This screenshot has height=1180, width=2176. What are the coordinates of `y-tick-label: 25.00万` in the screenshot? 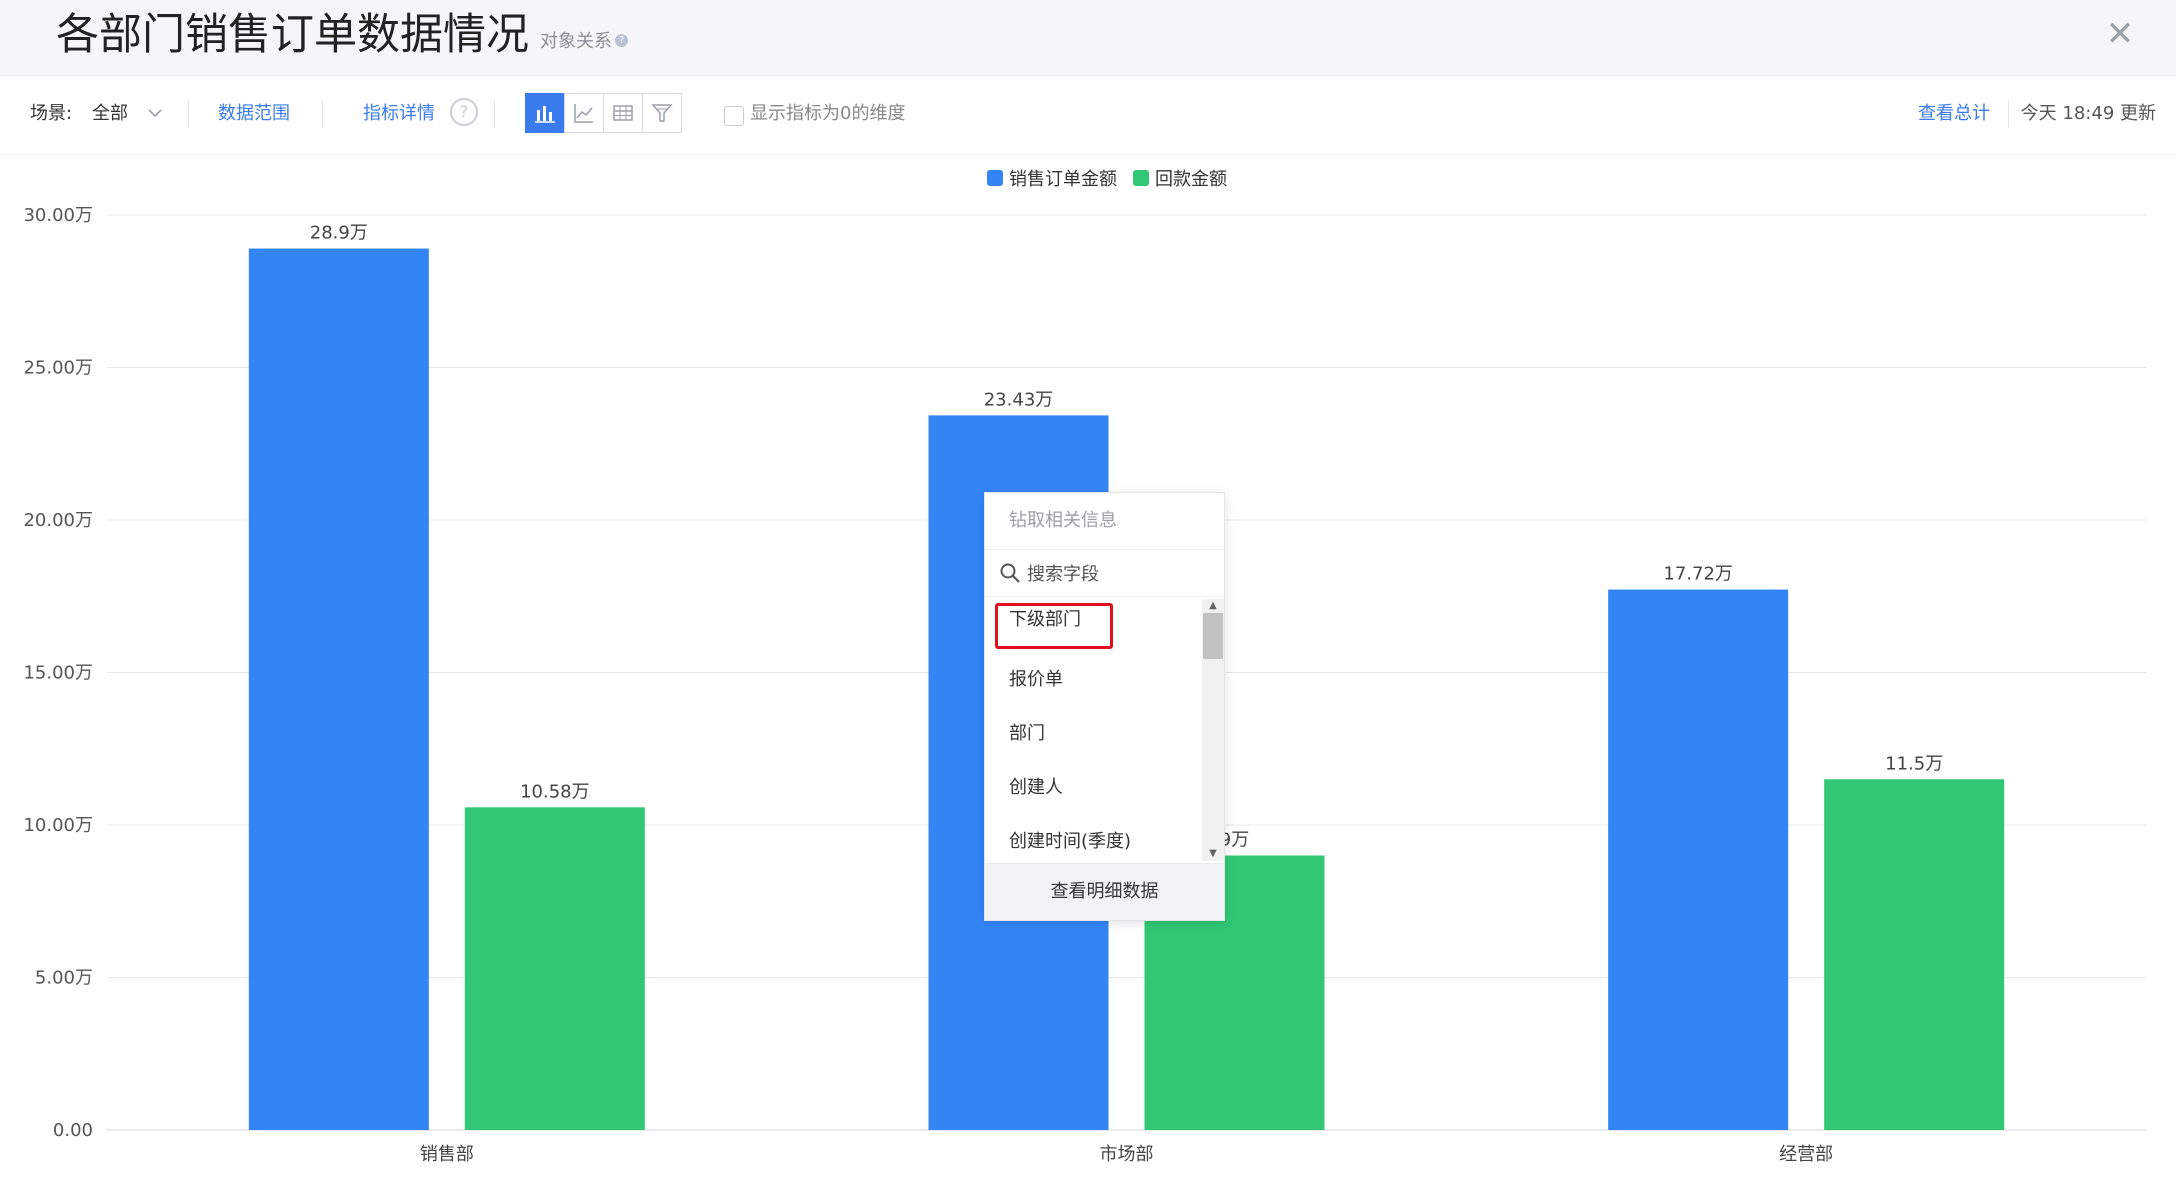 It's located at (58, 368).